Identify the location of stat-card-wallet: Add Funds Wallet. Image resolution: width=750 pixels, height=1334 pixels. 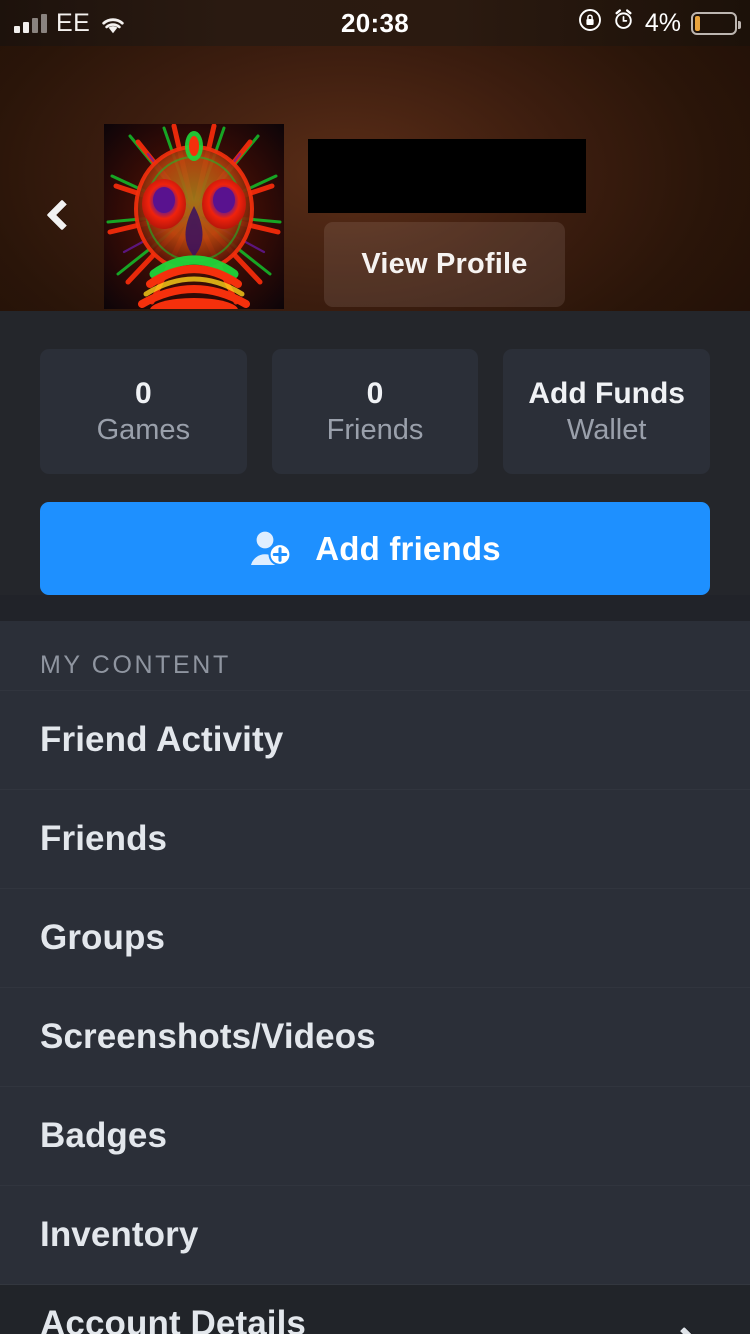
(607, 411).